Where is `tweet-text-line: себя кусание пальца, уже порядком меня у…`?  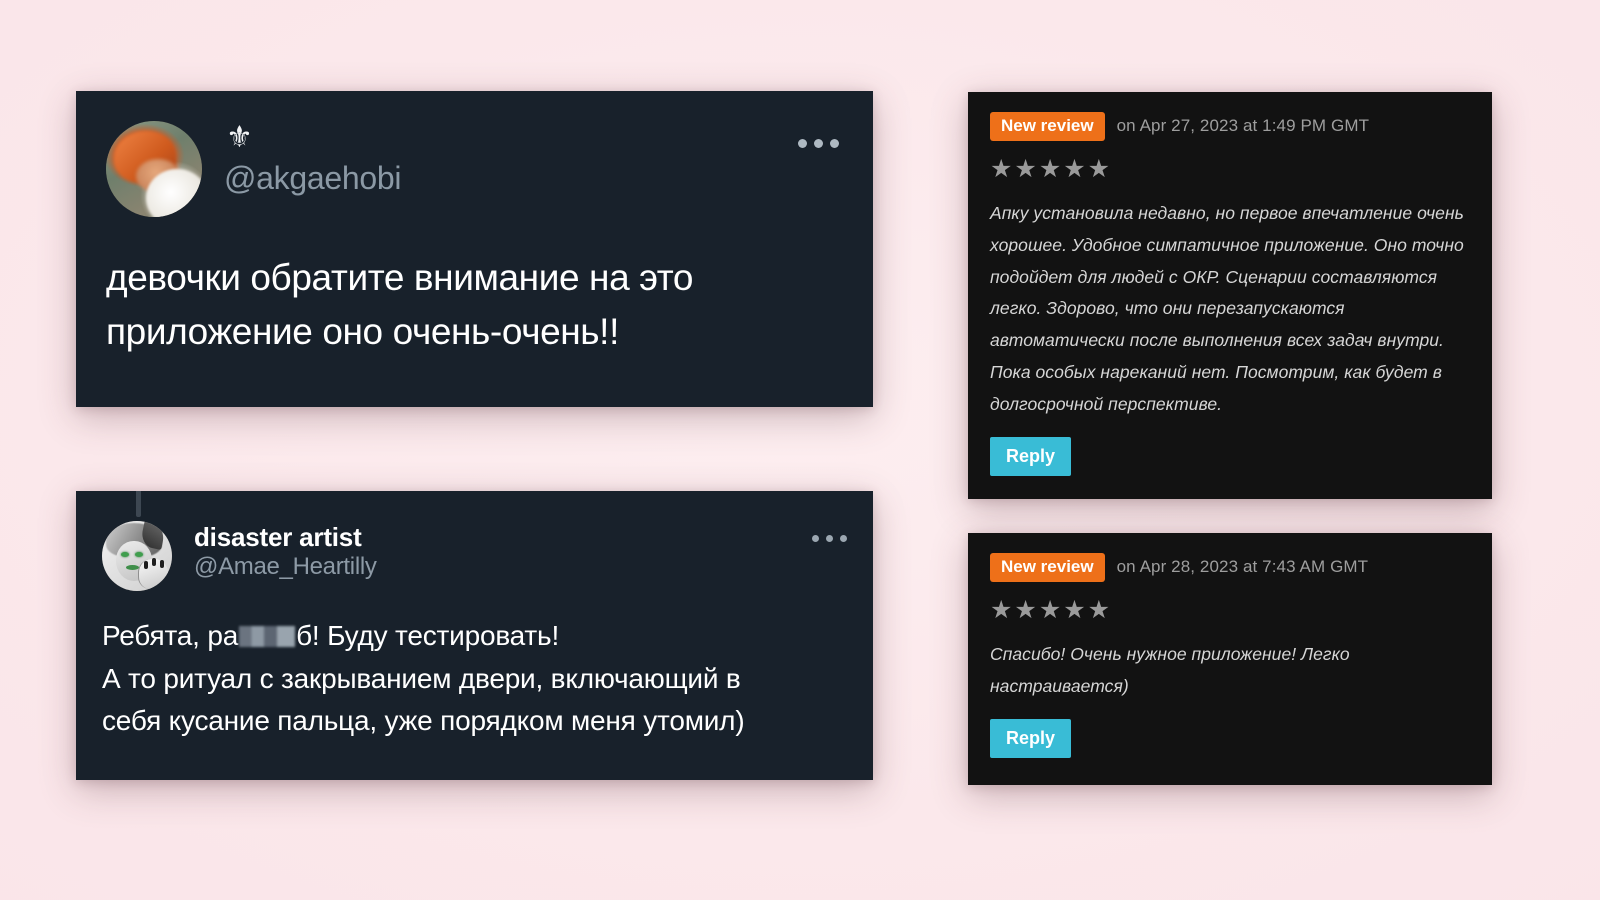 tweet-text-line: себя кусание пальца, уже порядком меня у… is located at coordinates (423, 721).